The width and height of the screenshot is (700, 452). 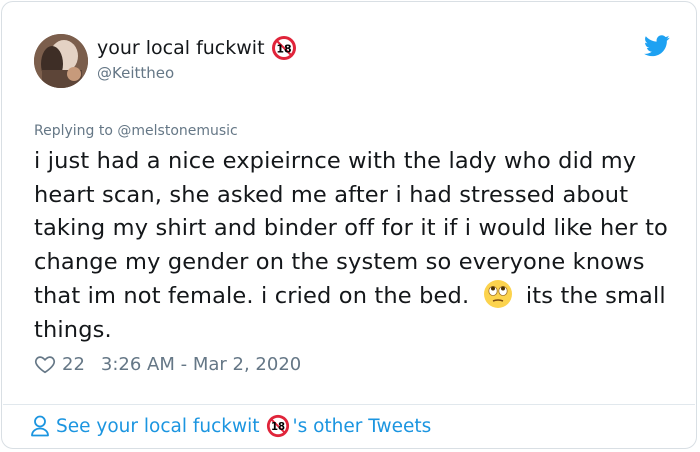 I want to click on face-with-rolling-eyes-emoji, so click(x=497, y=294).